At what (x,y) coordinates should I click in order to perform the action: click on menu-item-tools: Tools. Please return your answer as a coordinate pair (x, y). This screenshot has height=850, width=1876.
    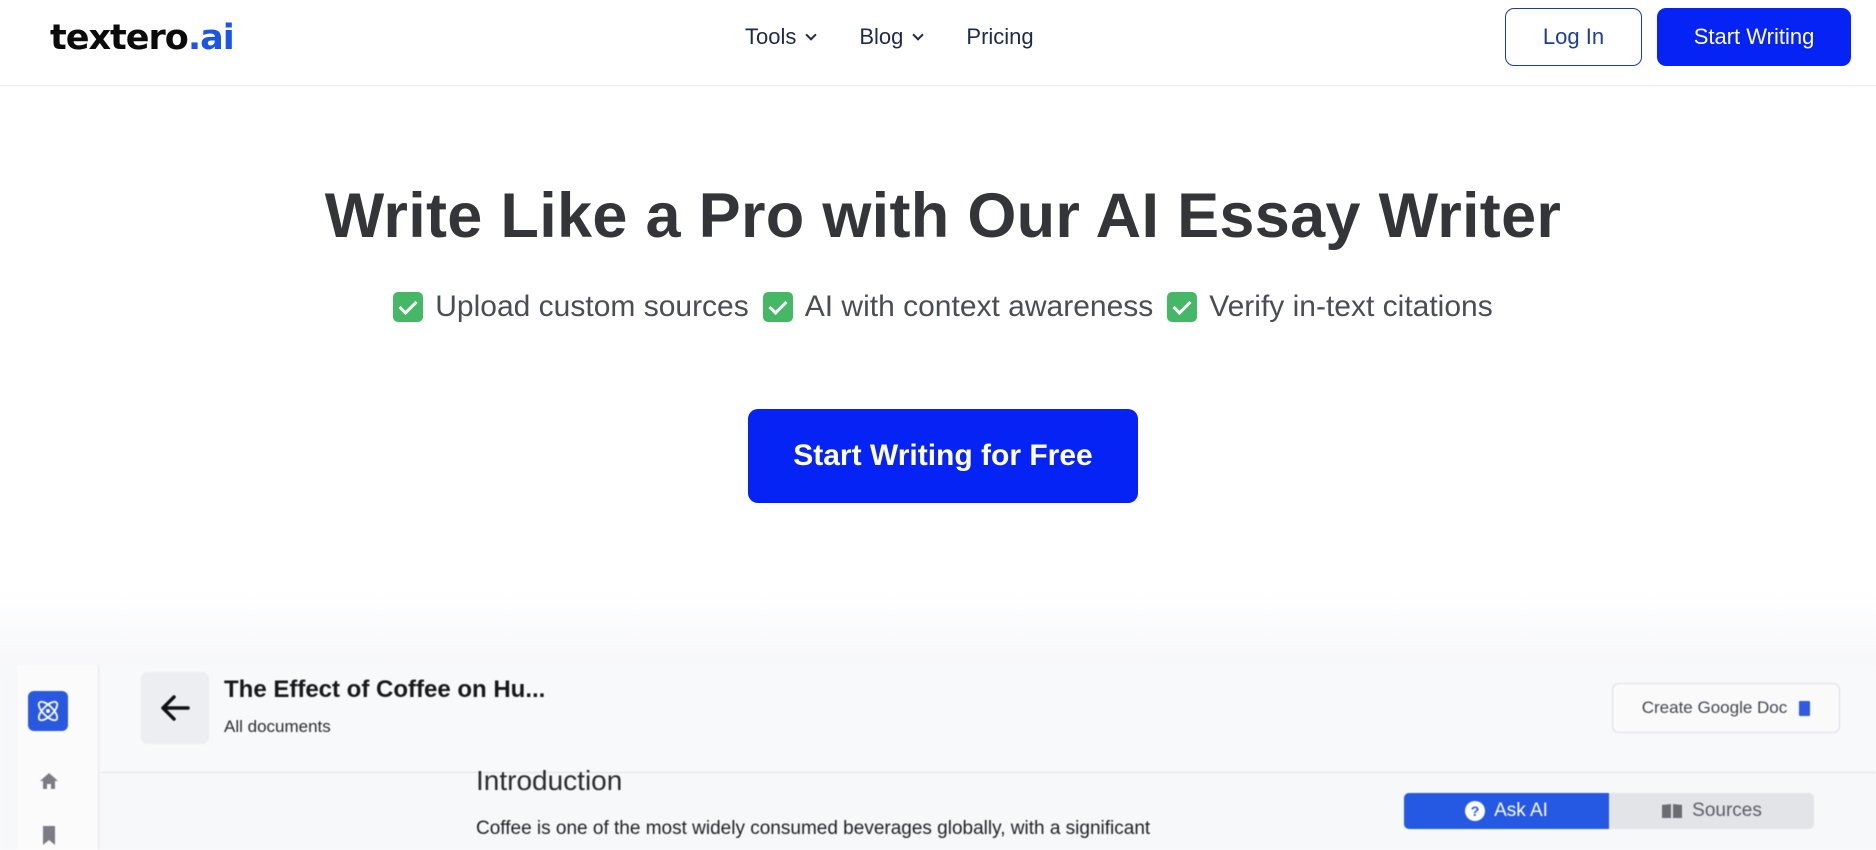
    Looking at the image, I should click on (781, 37).